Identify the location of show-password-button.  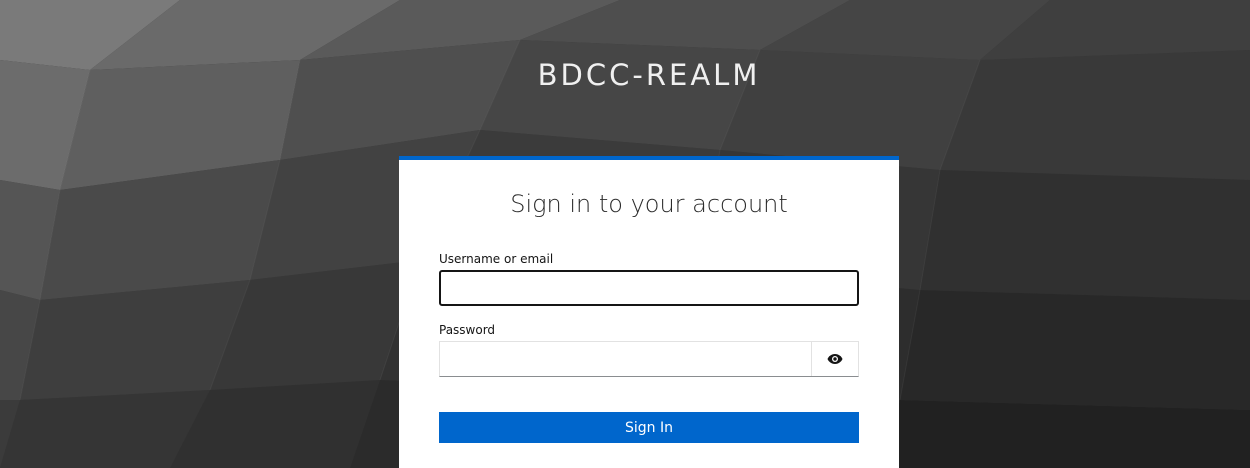
(834, 359).